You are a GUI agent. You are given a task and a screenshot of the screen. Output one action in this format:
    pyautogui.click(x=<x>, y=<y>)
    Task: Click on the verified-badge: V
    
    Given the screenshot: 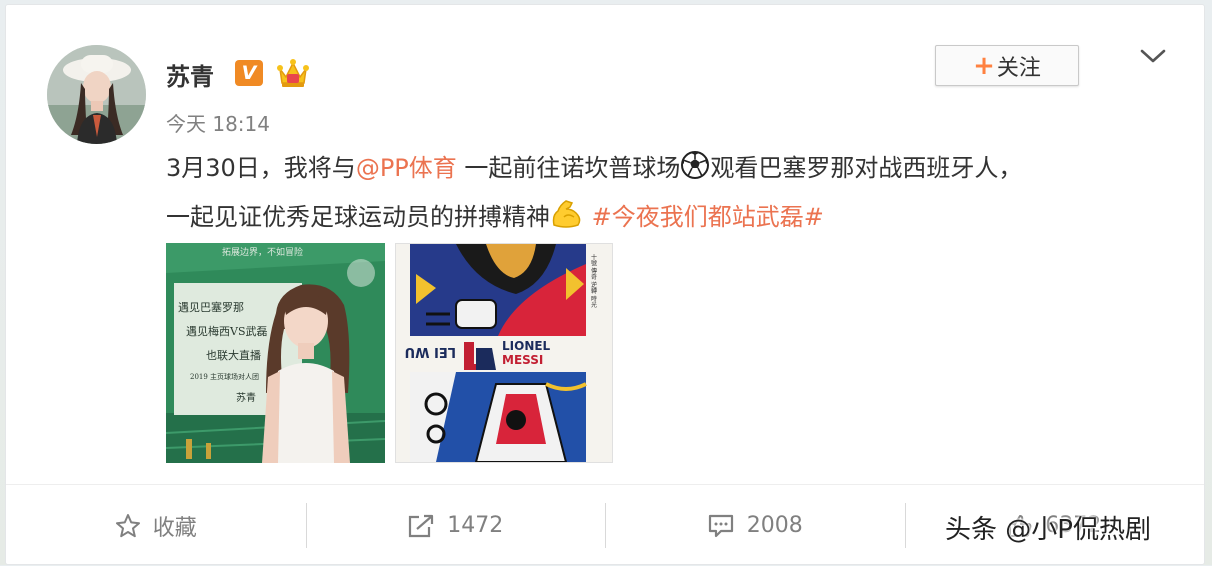 What is the action you would take?
    pyautogui.click(x=249, y=73)
    